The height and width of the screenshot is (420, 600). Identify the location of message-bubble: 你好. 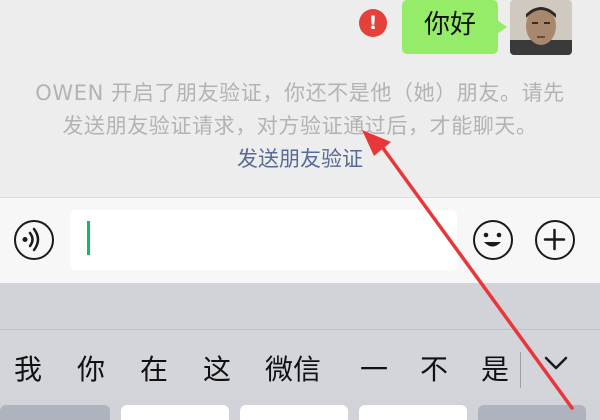
(454, 27).